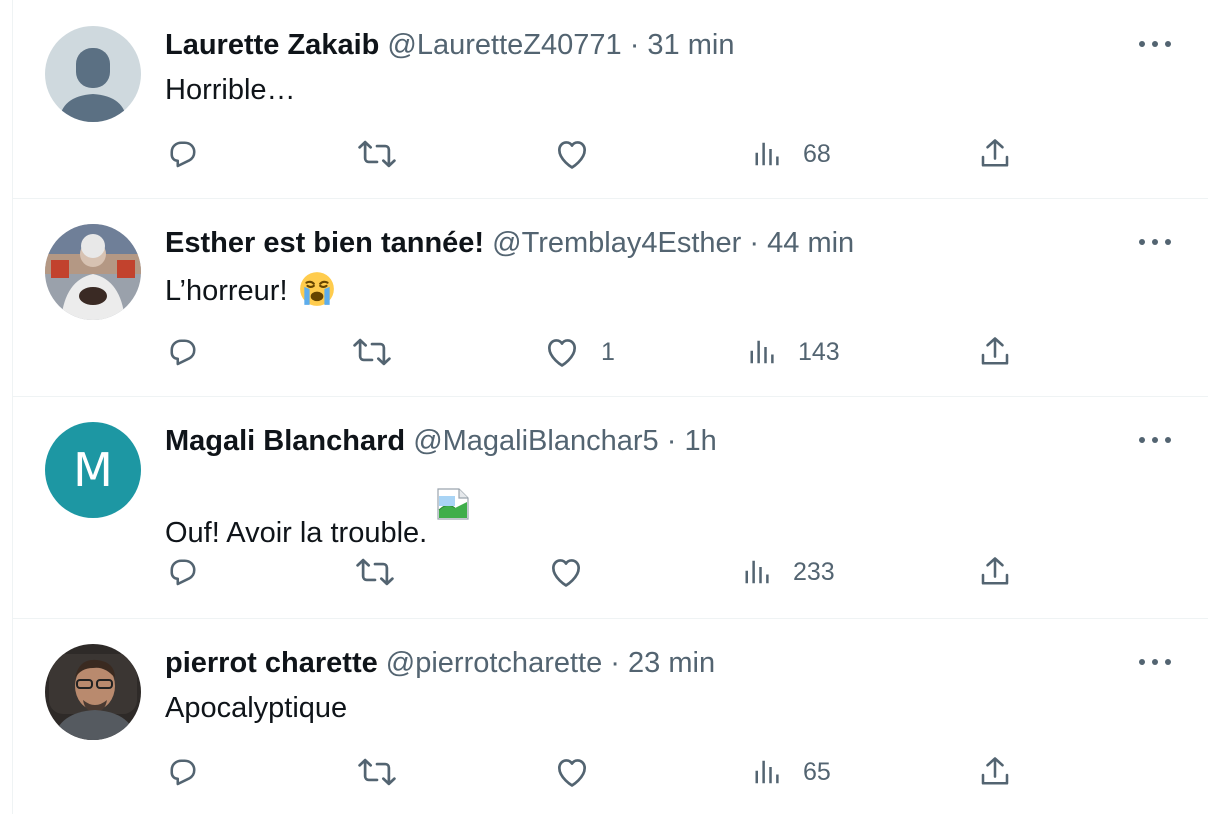 The width and height of the screenshot is (1208, 814). Describe the element at coordinates (285, 441) in the screenshot. I see `display-name: Magali Blanchard` at that location.